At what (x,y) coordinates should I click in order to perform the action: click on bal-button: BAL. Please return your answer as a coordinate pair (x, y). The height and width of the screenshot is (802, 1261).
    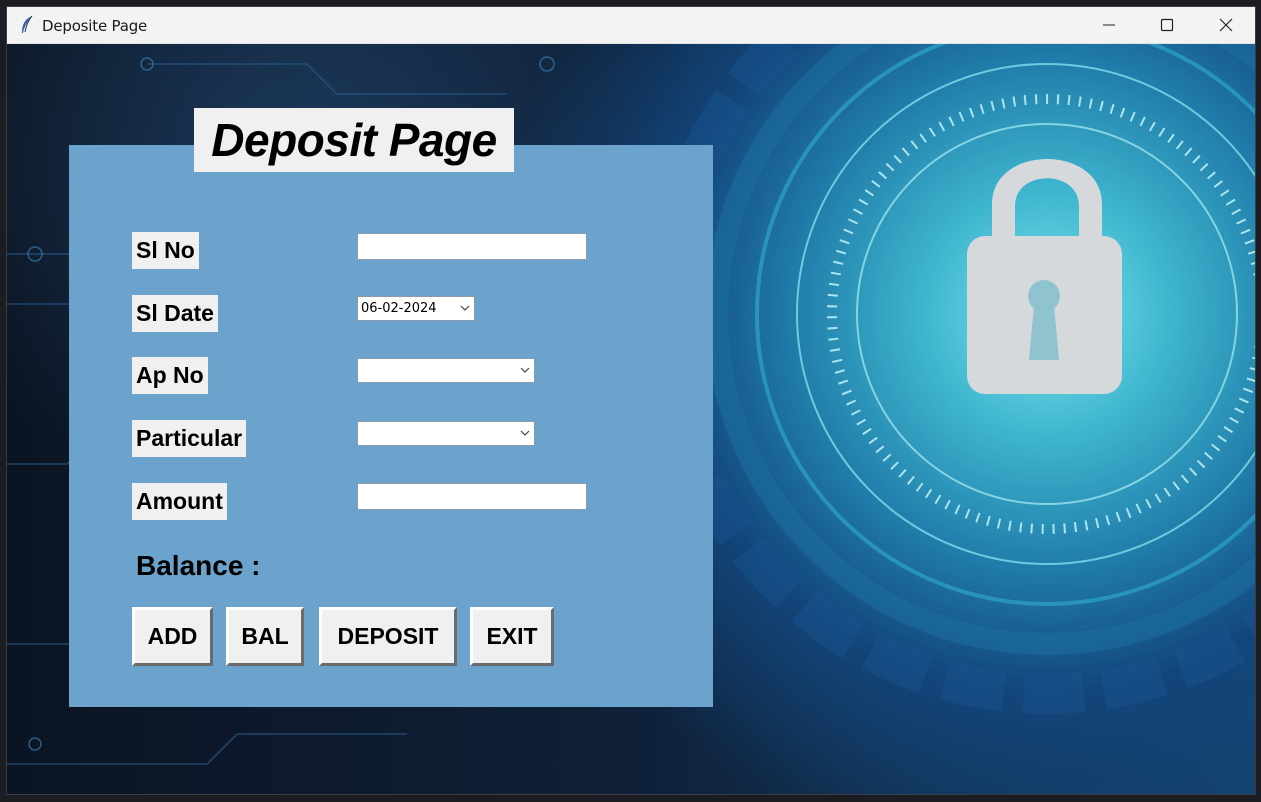
    Looking at the image, I should click on (265, 636).